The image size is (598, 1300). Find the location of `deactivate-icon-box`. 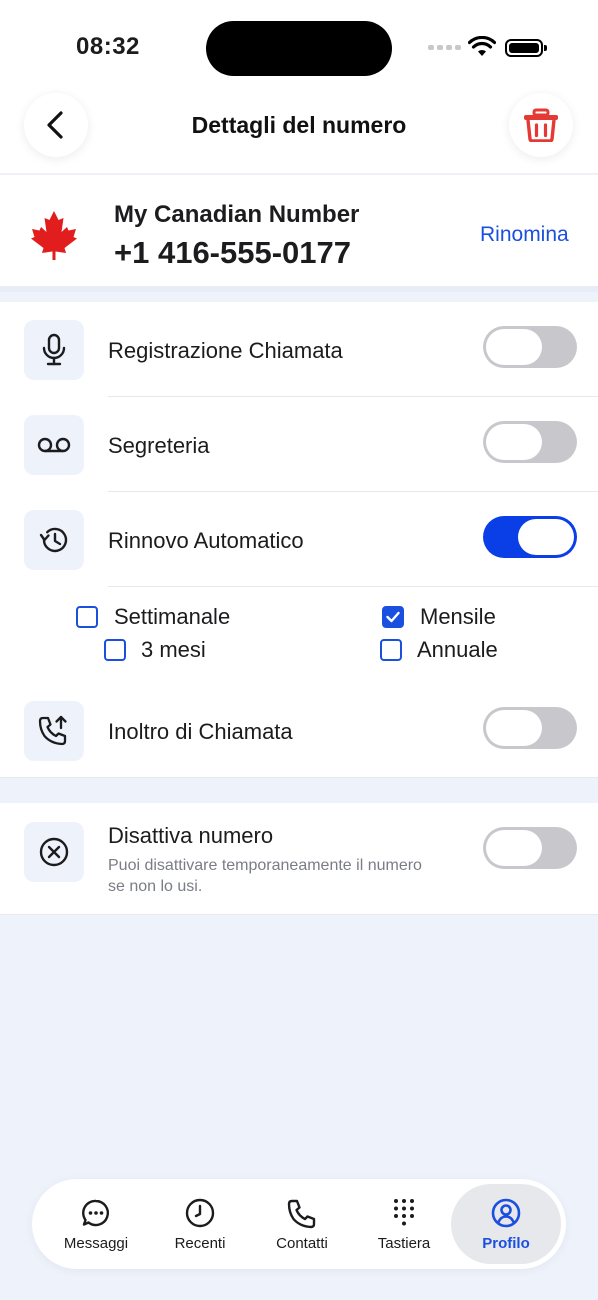

deactivate-icon-box is located at coordinates (54, 852).